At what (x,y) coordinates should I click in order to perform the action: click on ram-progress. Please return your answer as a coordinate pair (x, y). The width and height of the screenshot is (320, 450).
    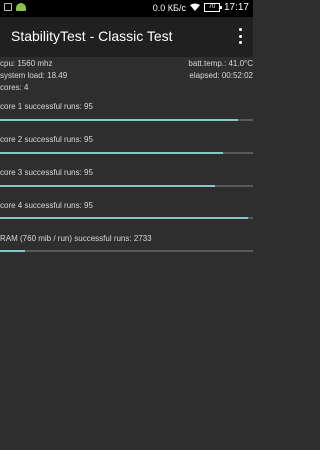
    Looking at the image, I should click on (126, 251).